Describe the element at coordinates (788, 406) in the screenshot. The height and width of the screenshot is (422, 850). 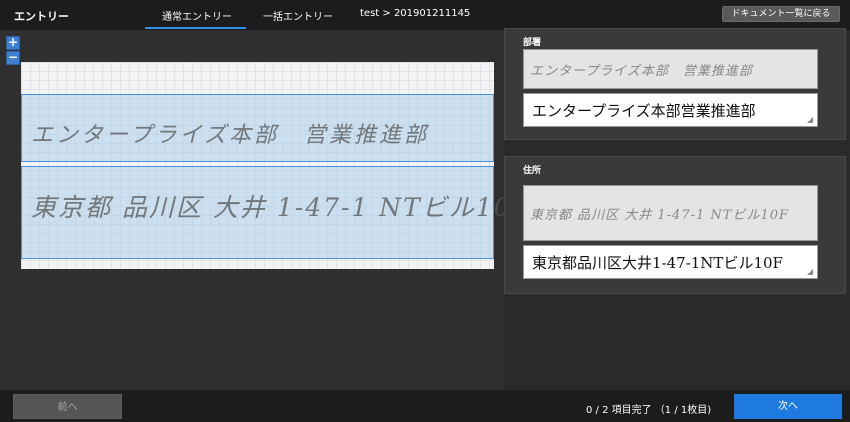
I see `next-button: 次へ` at that location.